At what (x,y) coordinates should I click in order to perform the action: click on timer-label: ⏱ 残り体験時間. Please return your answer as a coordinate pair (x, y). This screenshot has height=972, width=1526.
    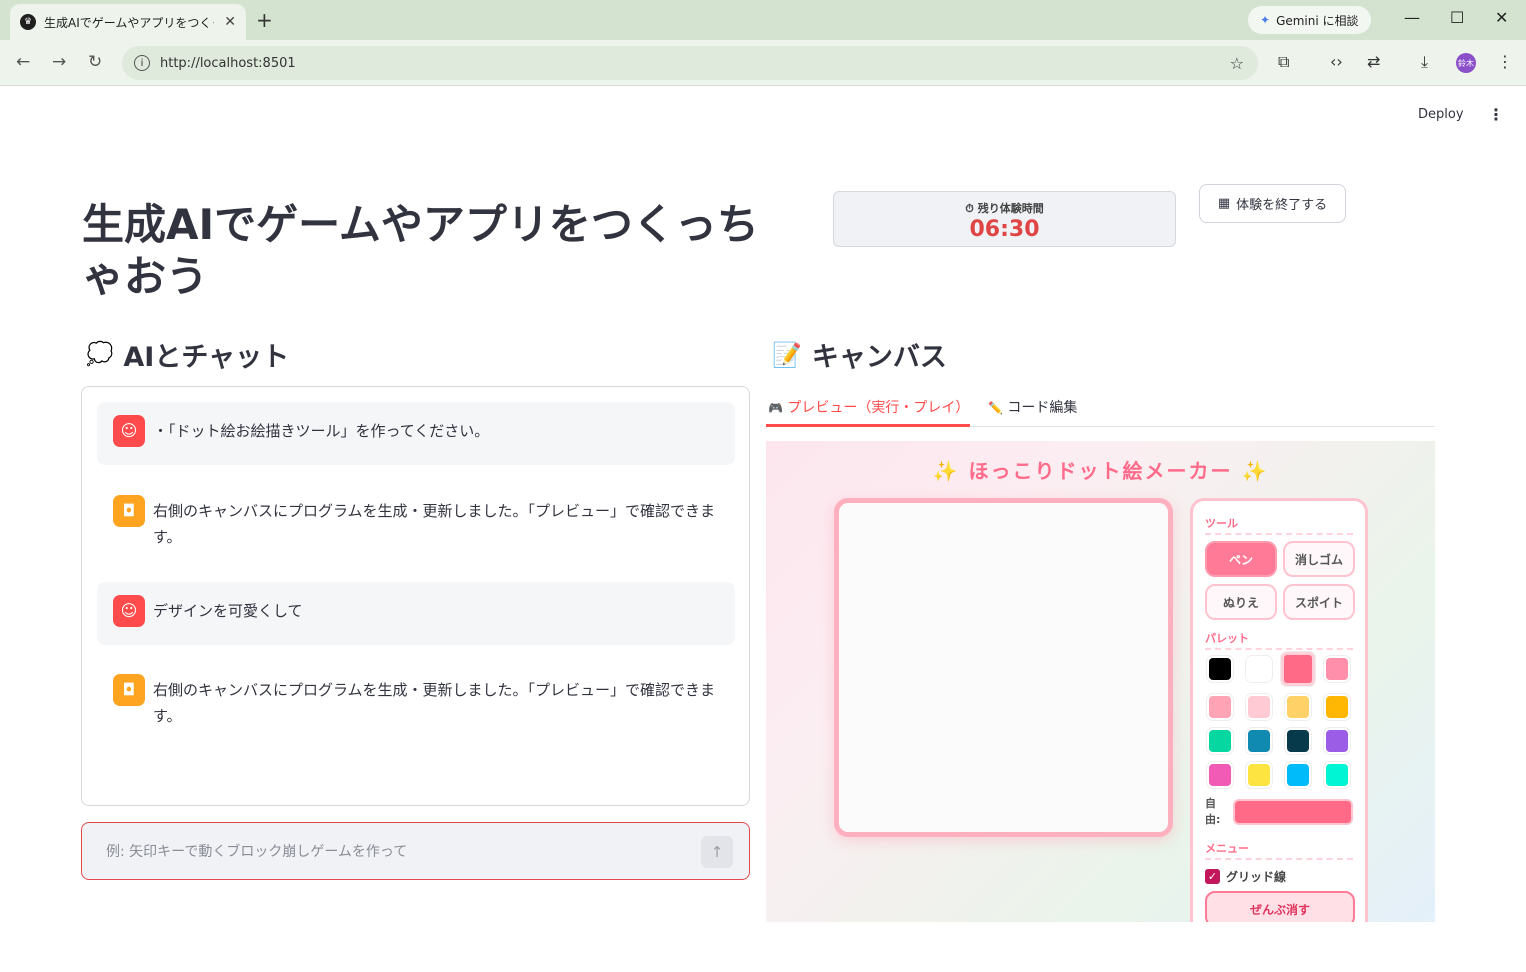
    Looking at the image, I should click on (1004, 208).